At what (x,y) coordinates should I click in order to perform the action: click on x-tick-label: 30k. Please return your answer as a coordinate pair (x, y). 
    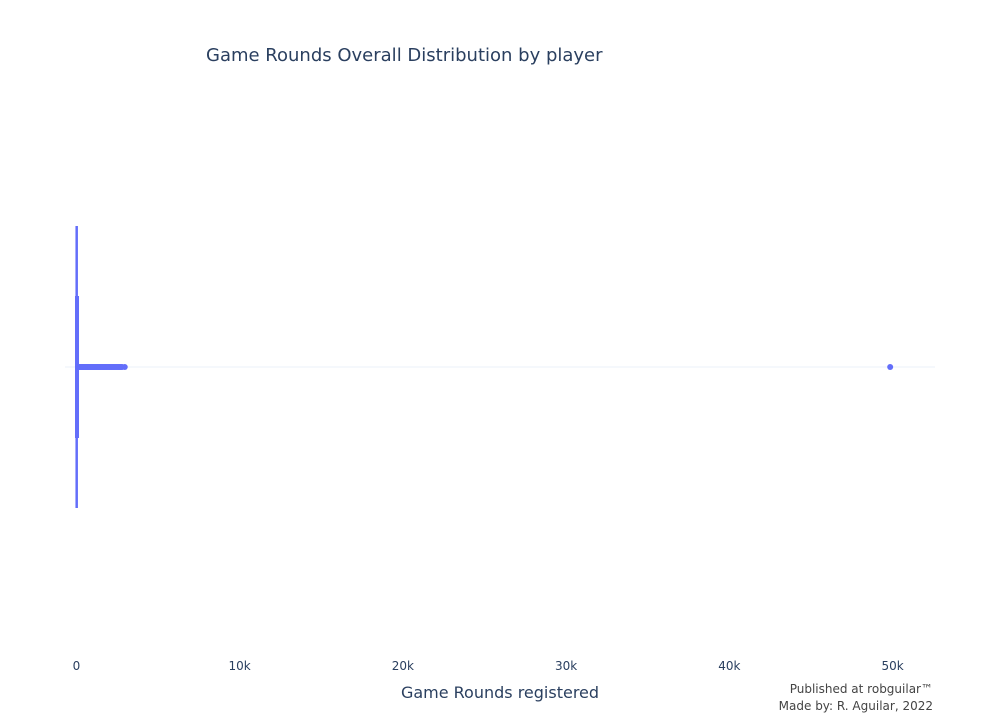
    Looking at the image, I should click on (566, 666).